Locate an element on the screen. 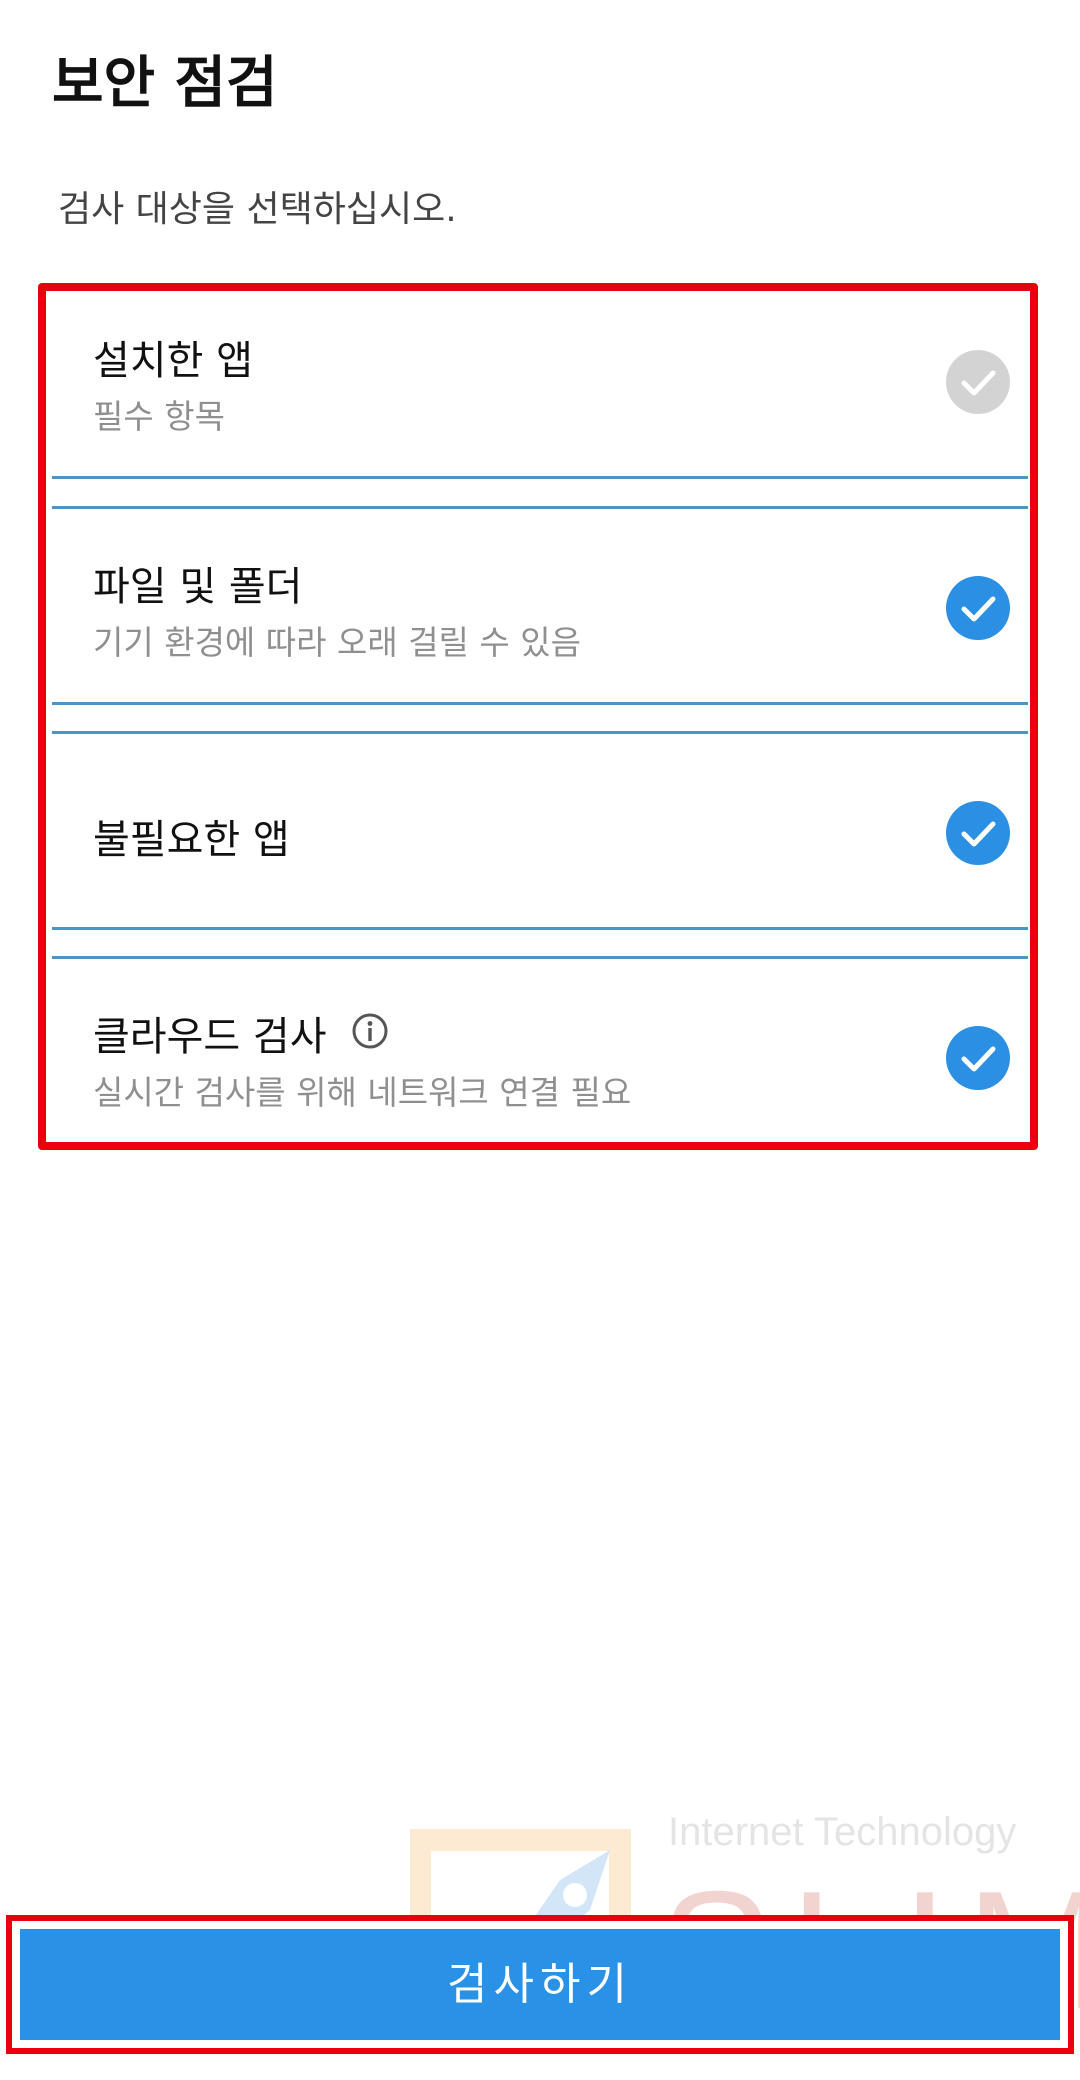 The image size is (1080, 2080). option-description: 실시간 검사를 위해 네트워크 연결 필요 is located at coordinates (362, 1092).